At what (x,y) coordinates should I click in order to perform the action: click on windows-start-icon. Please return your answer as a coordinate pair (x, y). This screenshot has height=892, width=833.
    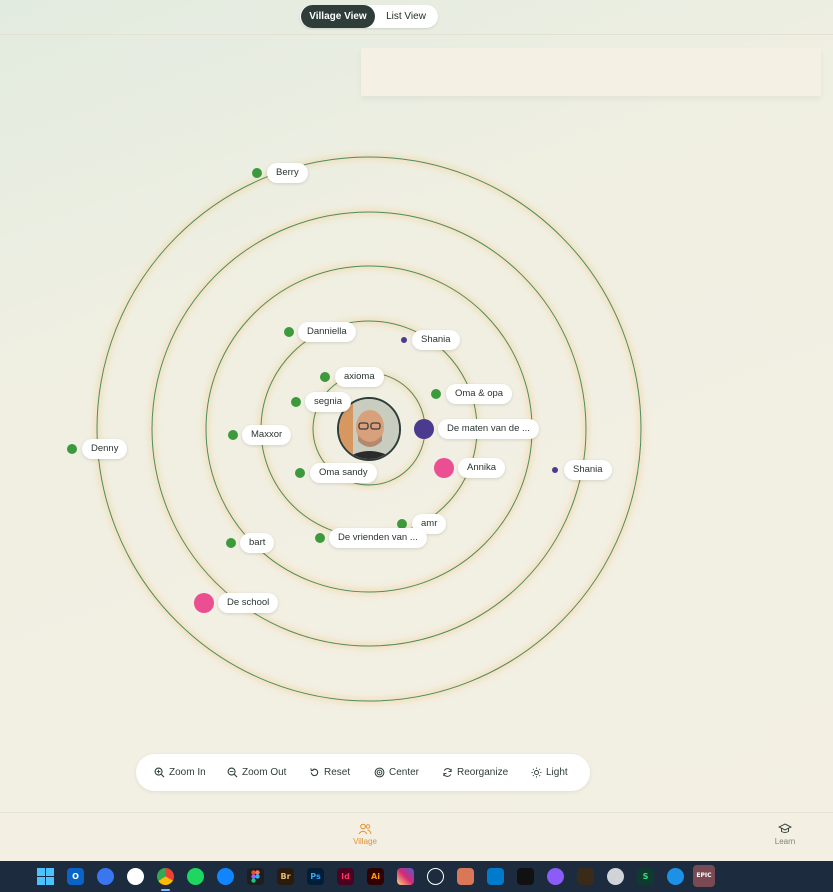
    Looking at the image, I should click on (45, 876).